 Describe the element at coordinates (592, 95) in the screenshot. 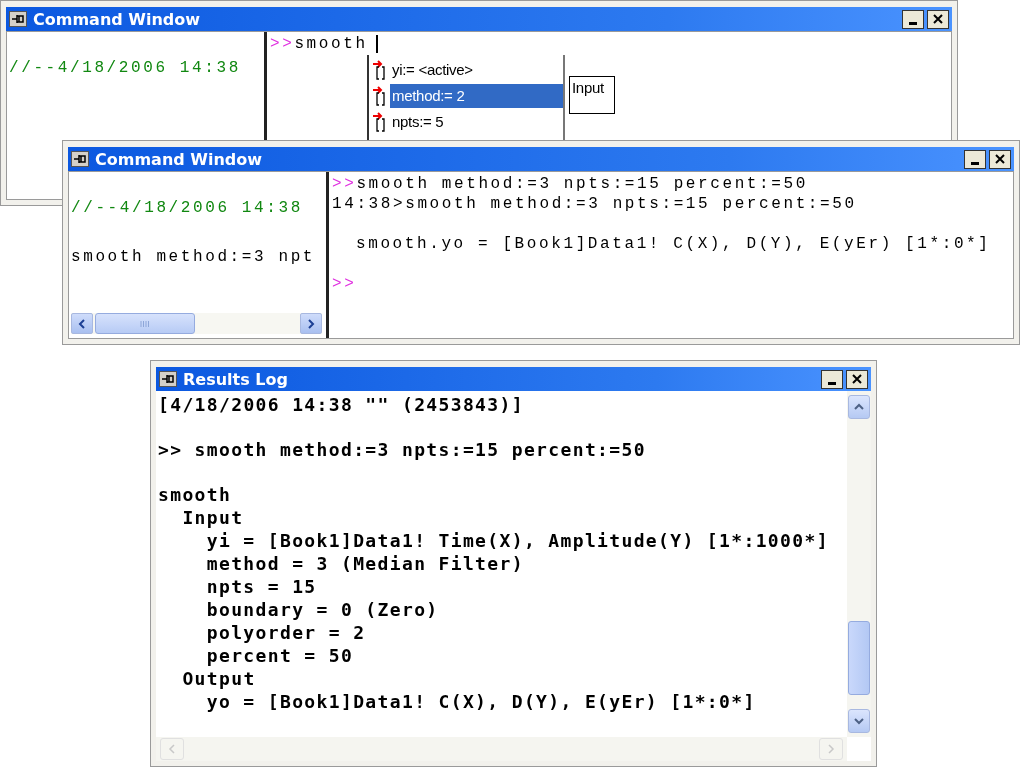

I see `tooltip: Input` at that location.